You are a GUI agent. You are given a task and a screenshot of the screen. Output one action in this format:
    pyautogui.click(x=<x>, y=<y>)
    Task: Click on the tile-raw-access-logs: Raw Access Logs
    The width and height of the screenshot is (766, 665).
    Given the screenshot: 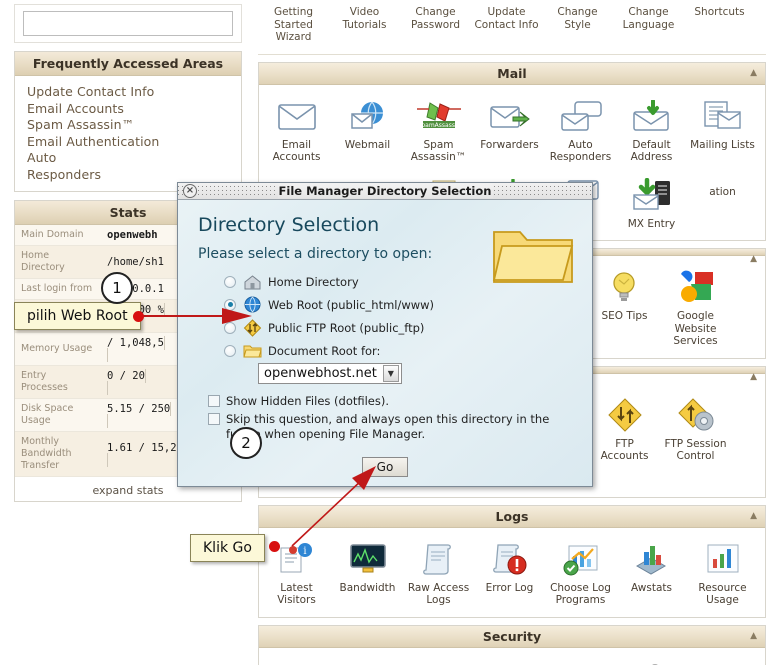 What is the action you would take?
    pyautogui.click(x=438, y=573)
    